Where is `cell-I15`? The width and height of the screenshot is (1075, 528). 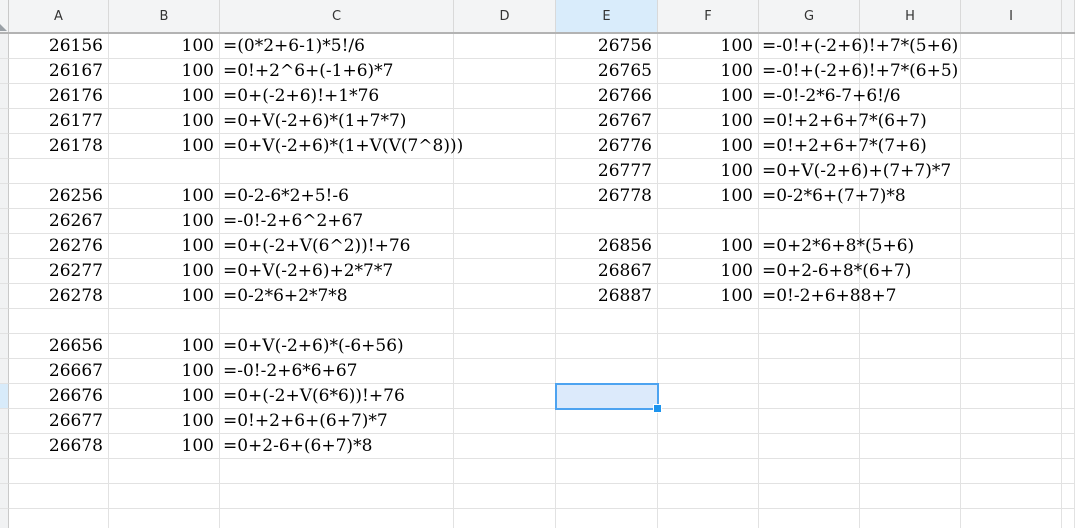
cell-I15 is located at coordinates (1011, 396).